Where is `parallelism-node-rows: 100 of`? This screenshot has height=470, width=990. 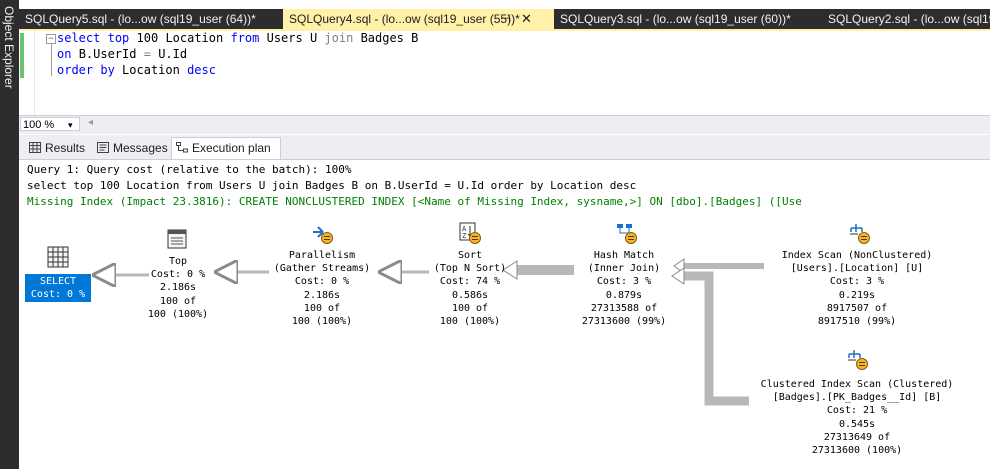 parallelism-node-rows: 100 of is located at coordinates (322, 308).